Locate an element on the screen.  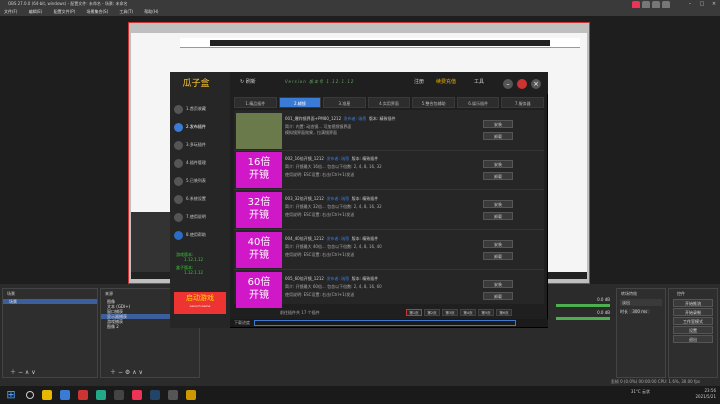
plugin-version: 版本: 精致插件 is located at coordinates (382, 118).